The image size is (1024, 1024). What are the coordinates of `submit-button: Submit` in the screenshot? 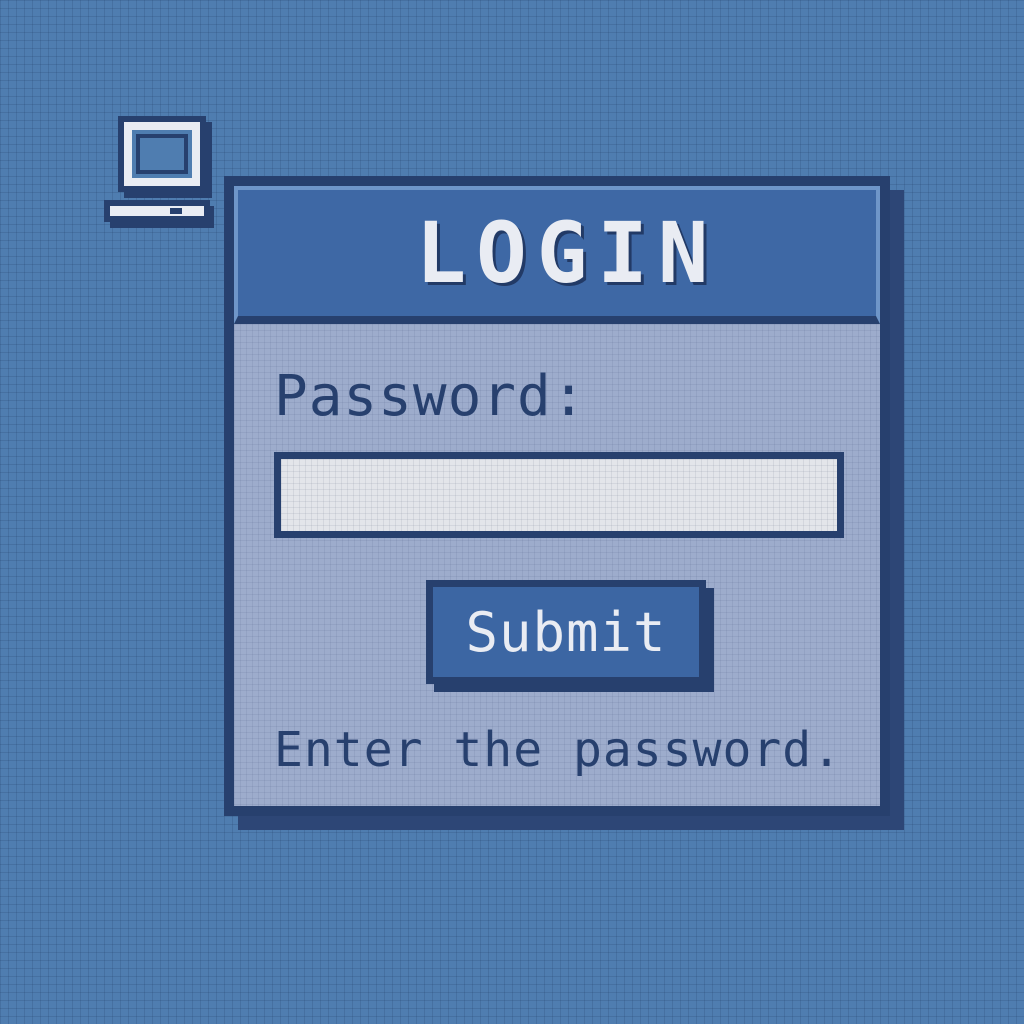 It's located at (566, 632).